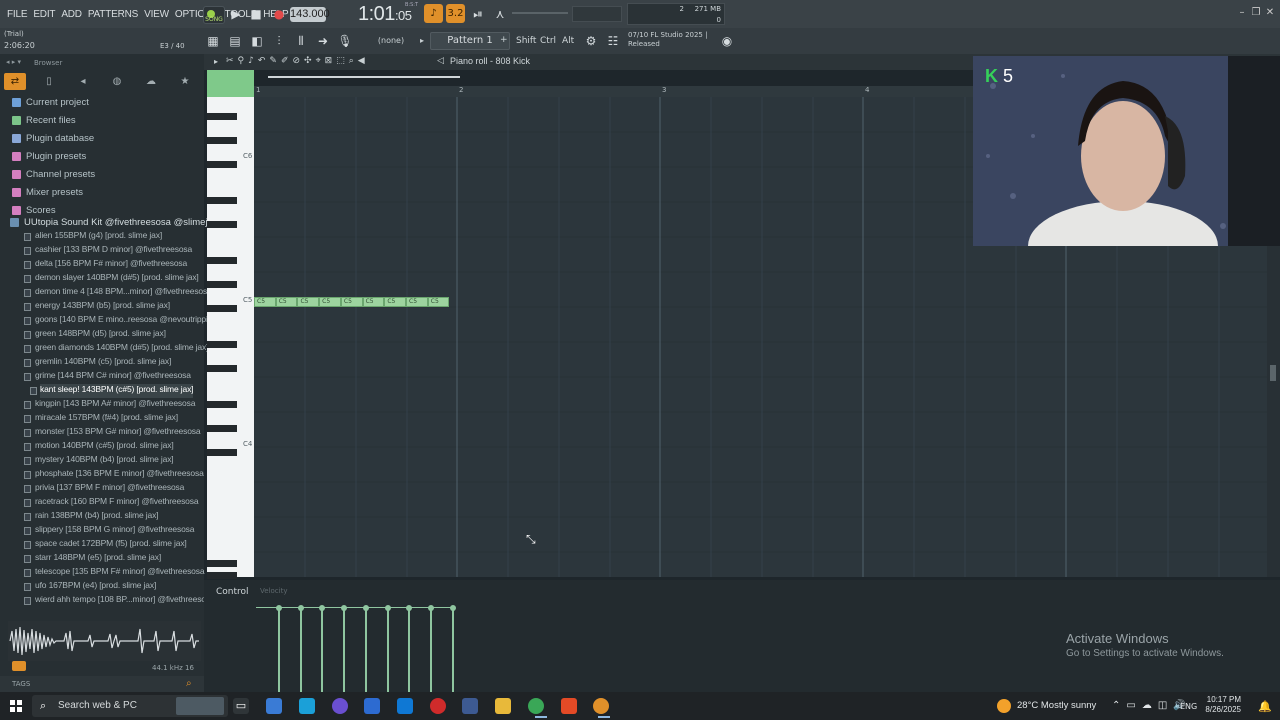  I want to click on network-icon: ◉, so click(727, 41).